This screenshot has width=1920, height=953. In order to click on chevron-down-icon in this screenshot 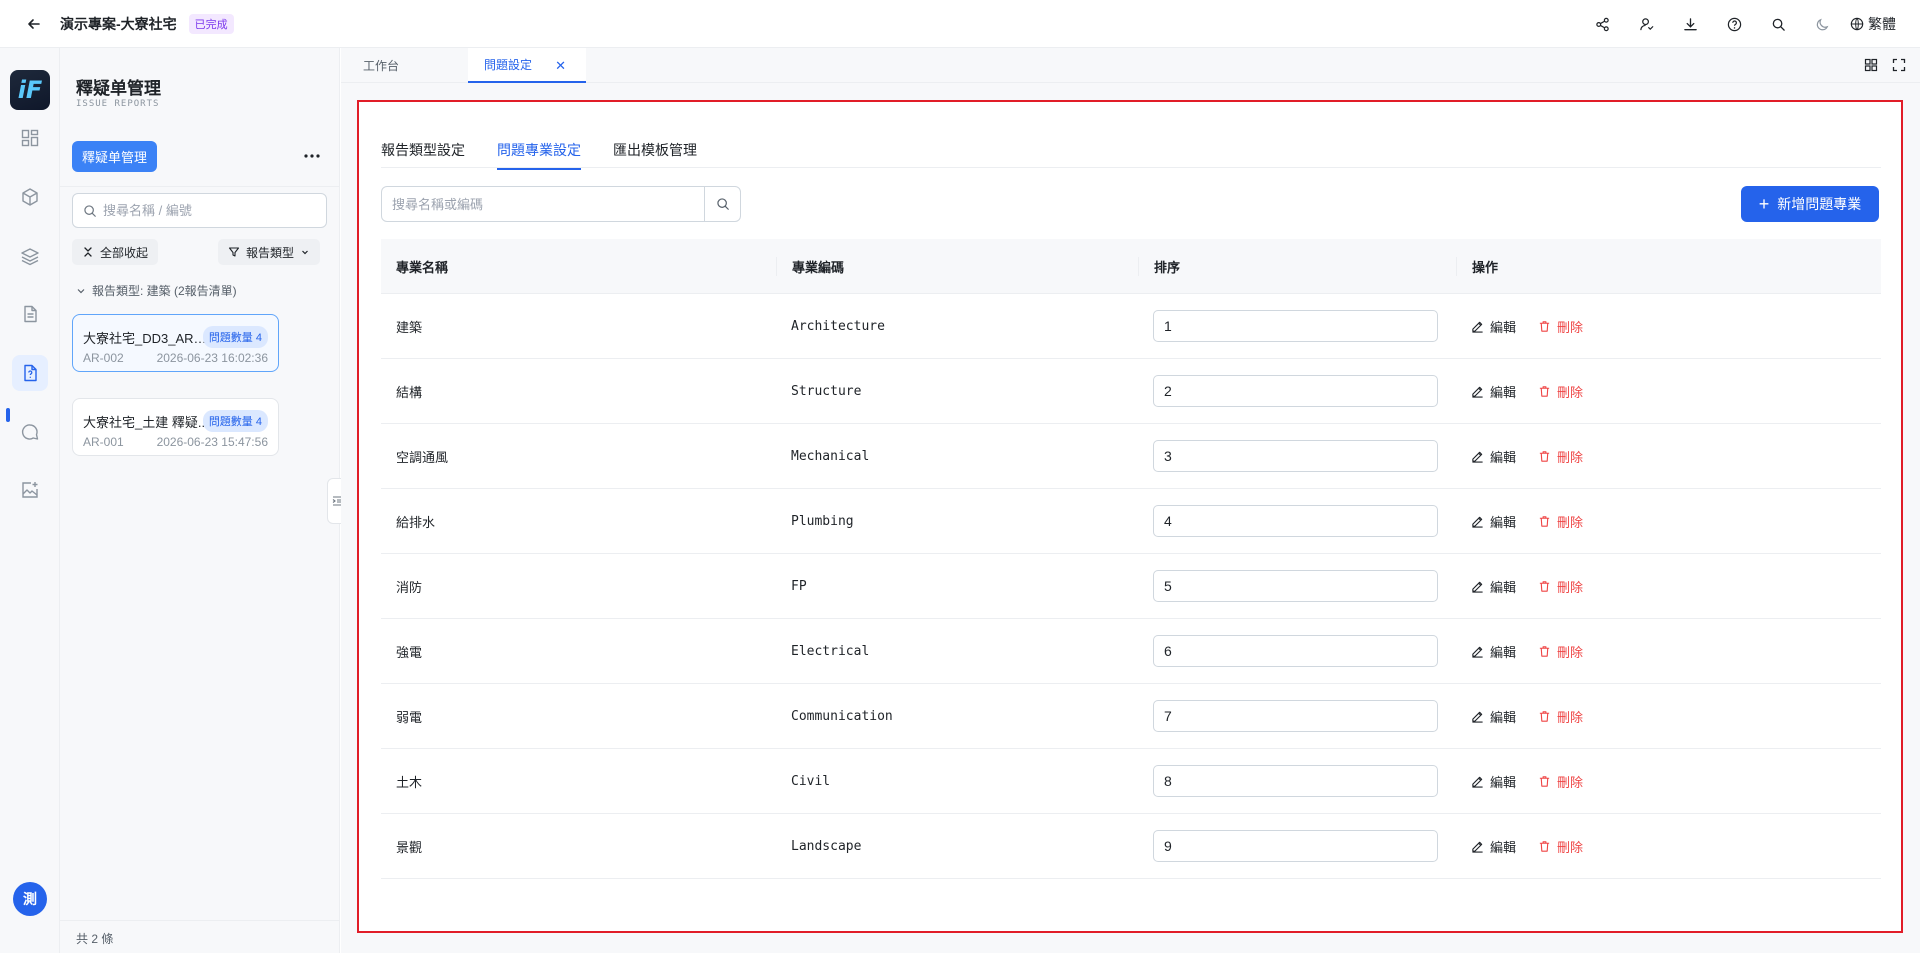, I will do `click(305, 252)`.